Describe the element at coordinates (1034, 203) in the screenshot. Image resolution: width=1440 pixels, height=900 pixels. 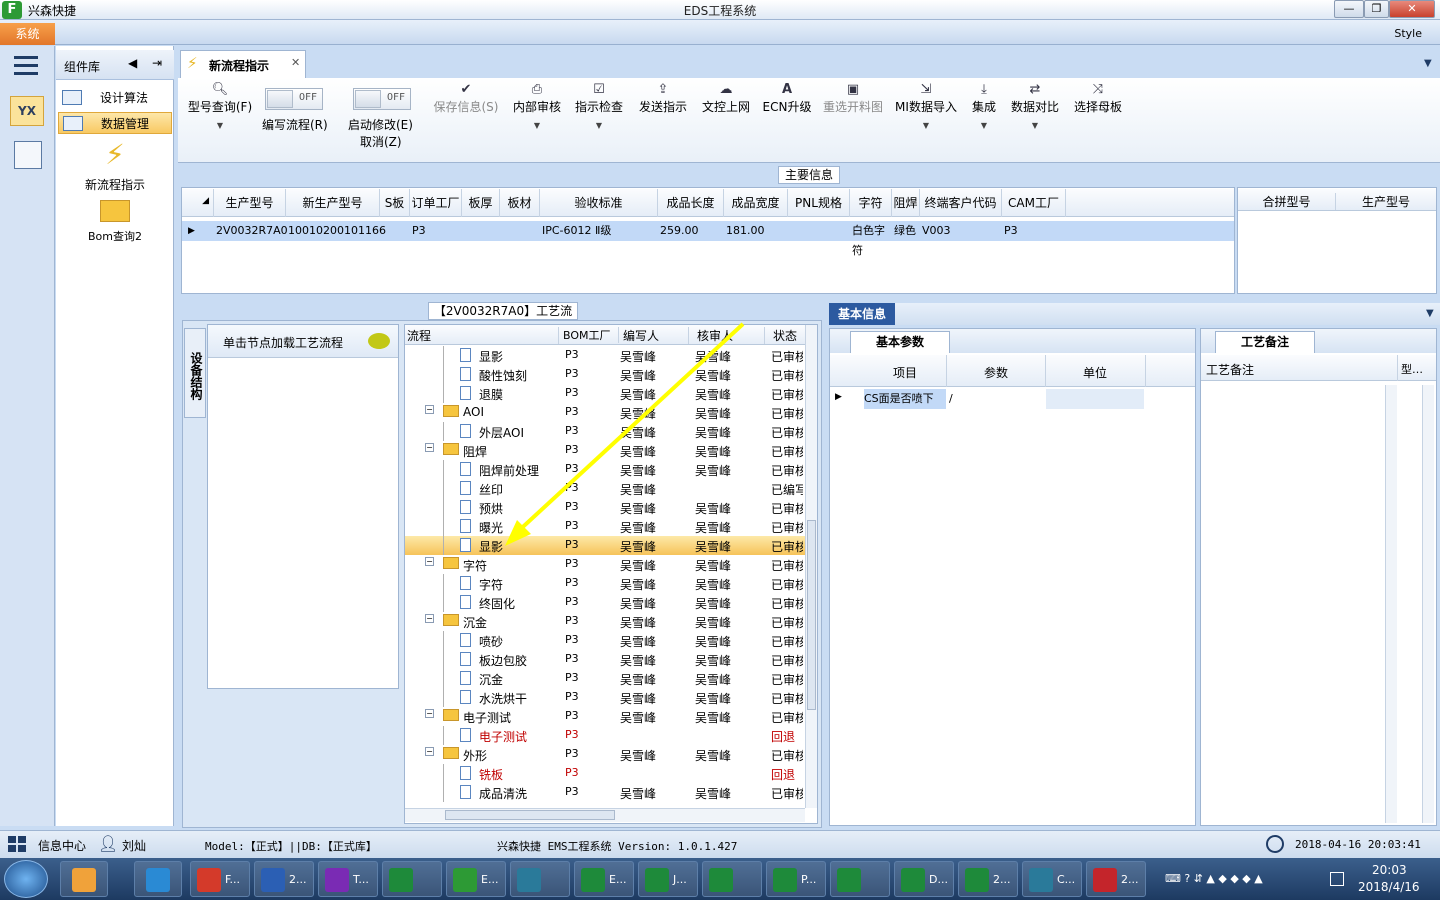
I see `main-info-column-header: CAM工厂` at that location.